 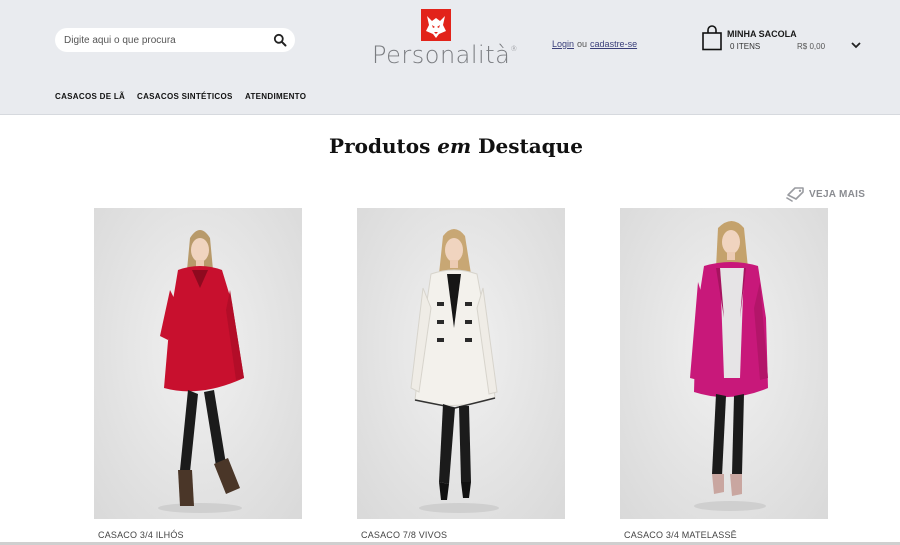 I want to click on signup-link: cadastre-se, so click(x=613, y=44).